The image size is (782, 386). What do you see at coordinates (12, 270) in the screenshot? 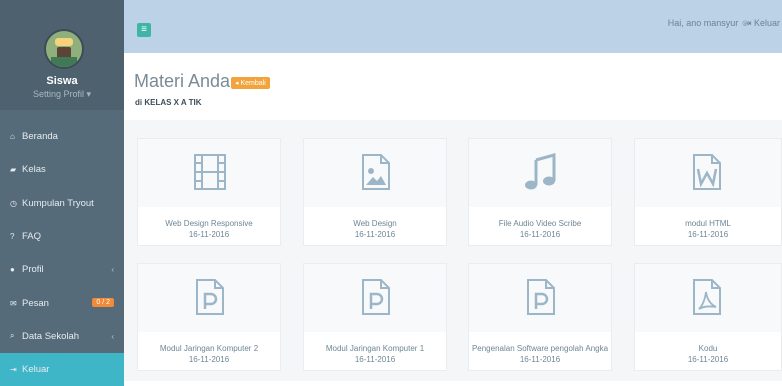
I see `user-icon: ●` at bounding box center [12, 270].